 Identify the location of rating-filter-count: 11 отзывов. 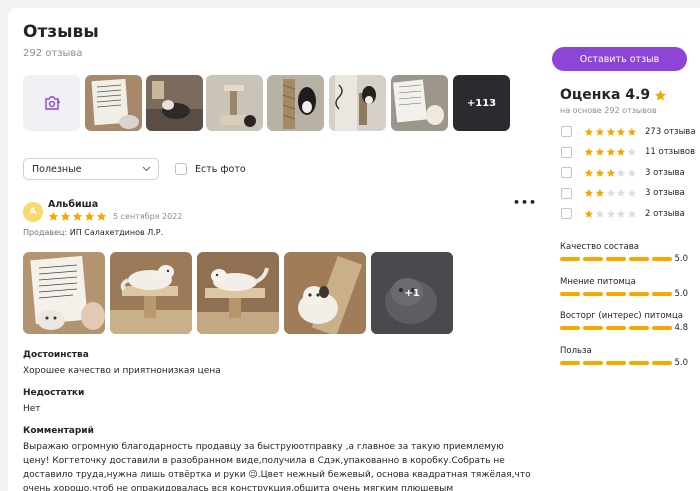
(670, 152).